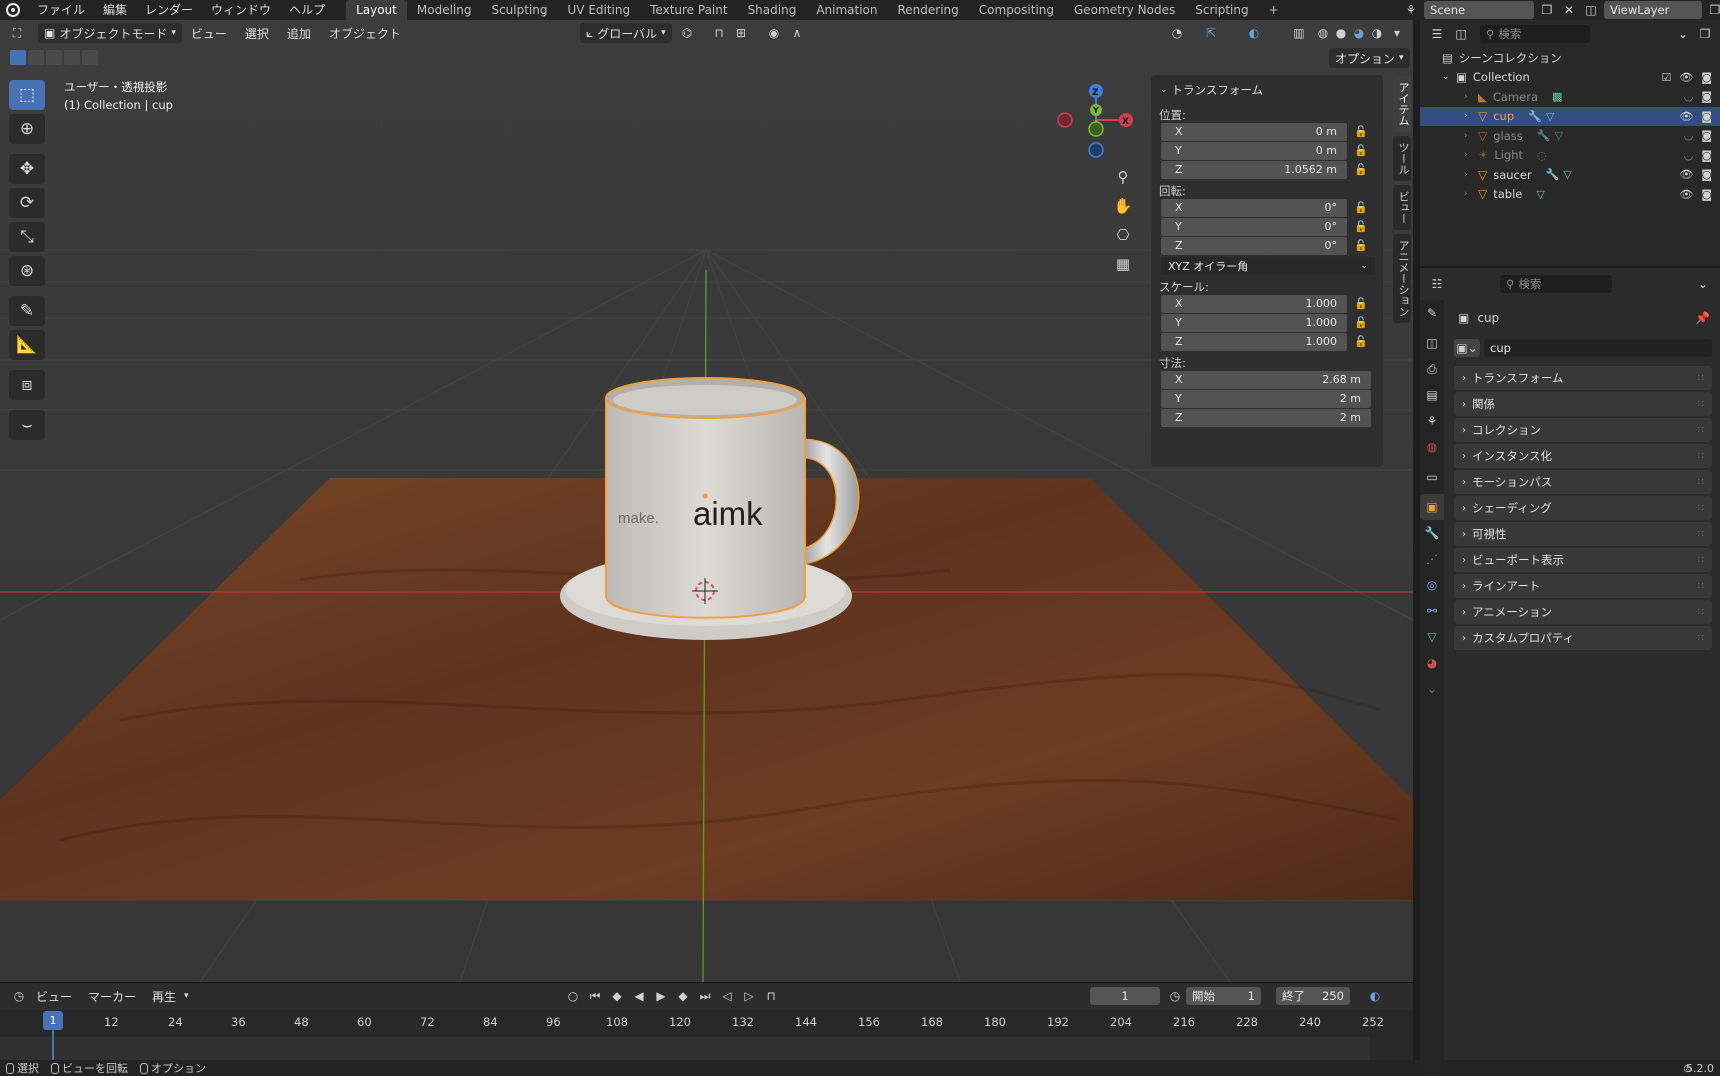  I want to click on view-layer-field: ViewLayer, so click(1653, 10).